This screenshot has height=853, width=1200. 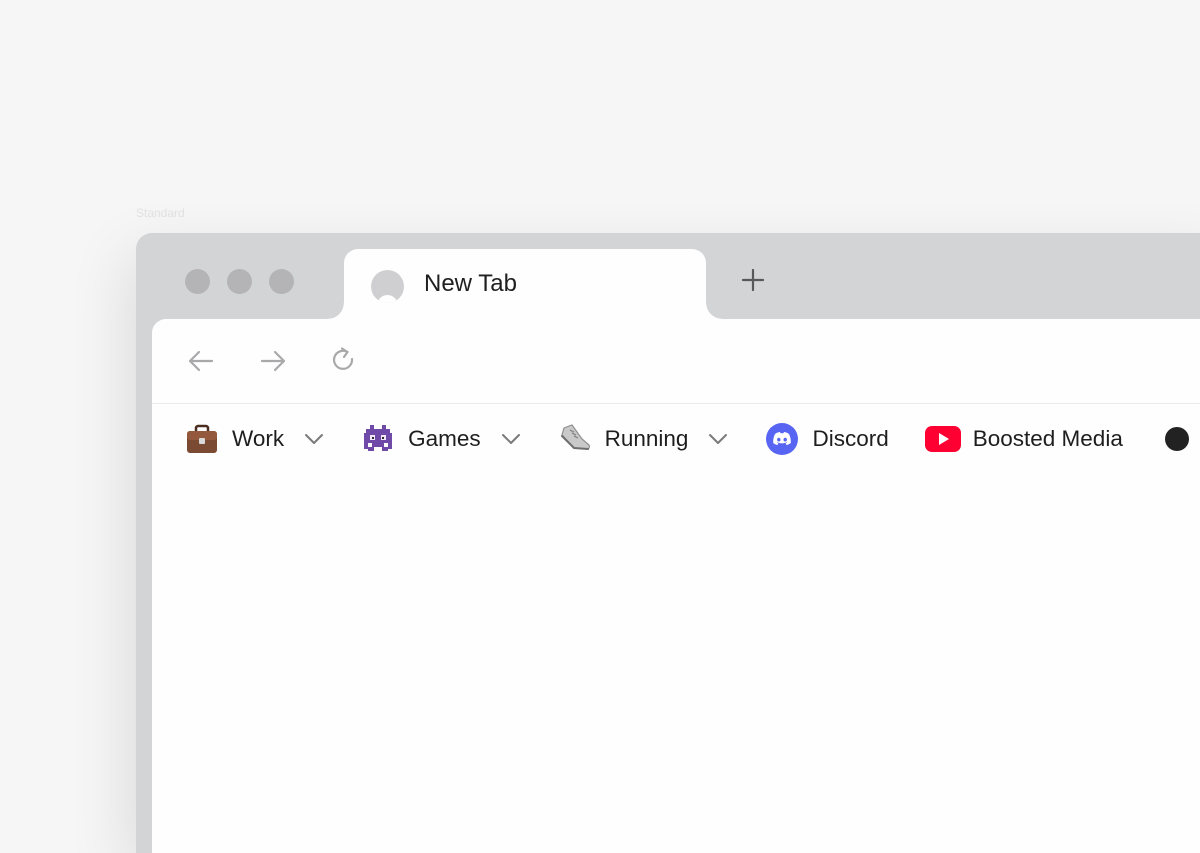 What do you see at coordinates (387, 286) in the screenshot?
I see `default-favicon-icon` at bounding box center [387, 286].